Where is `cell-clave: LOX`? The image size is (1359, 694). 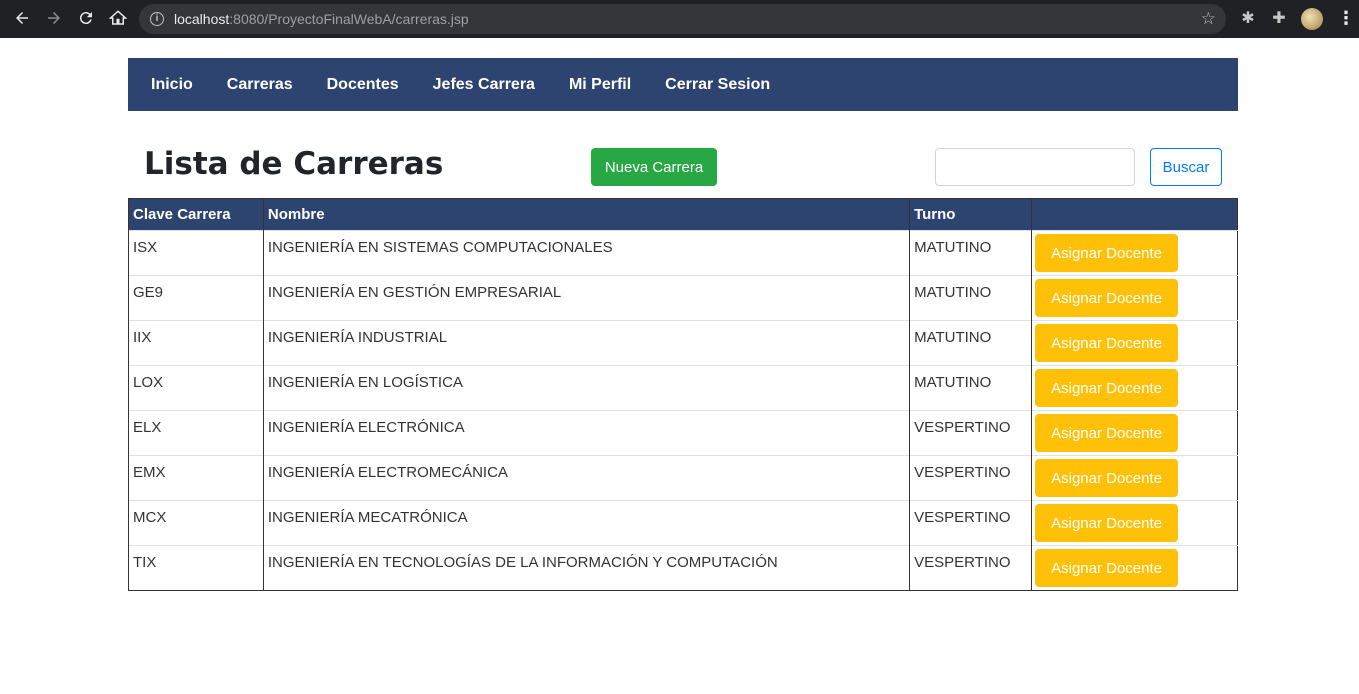 cell-clave: LOX is located at coordinates (196, 388).